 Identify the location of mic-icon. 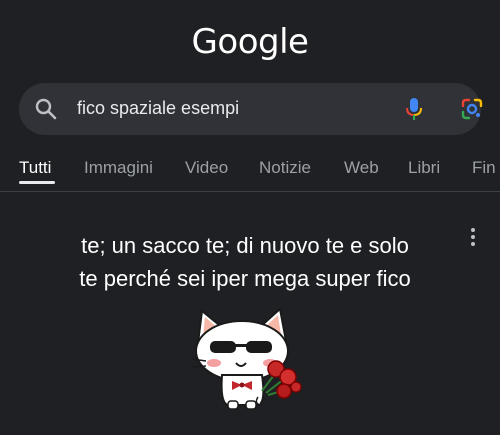
(414, 109).